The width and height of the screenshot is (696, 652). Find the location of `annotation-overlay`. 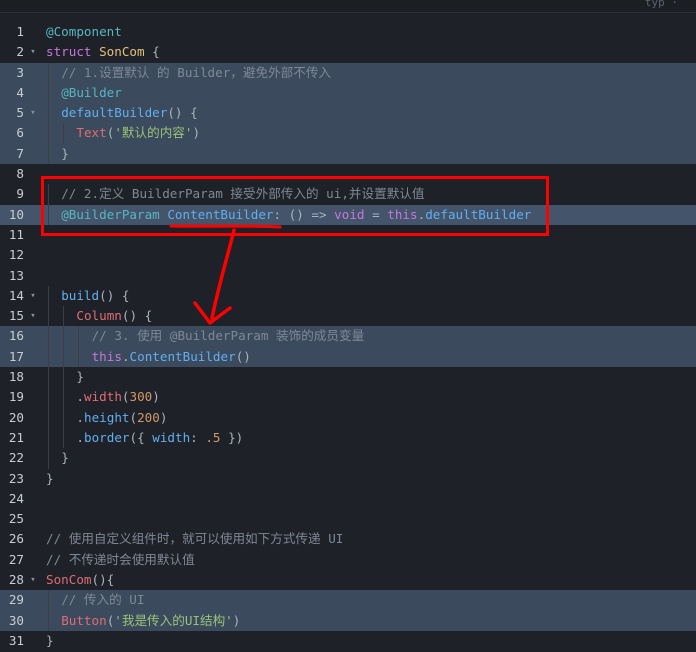

annotation-overlay is located at coordinates (225, 274).